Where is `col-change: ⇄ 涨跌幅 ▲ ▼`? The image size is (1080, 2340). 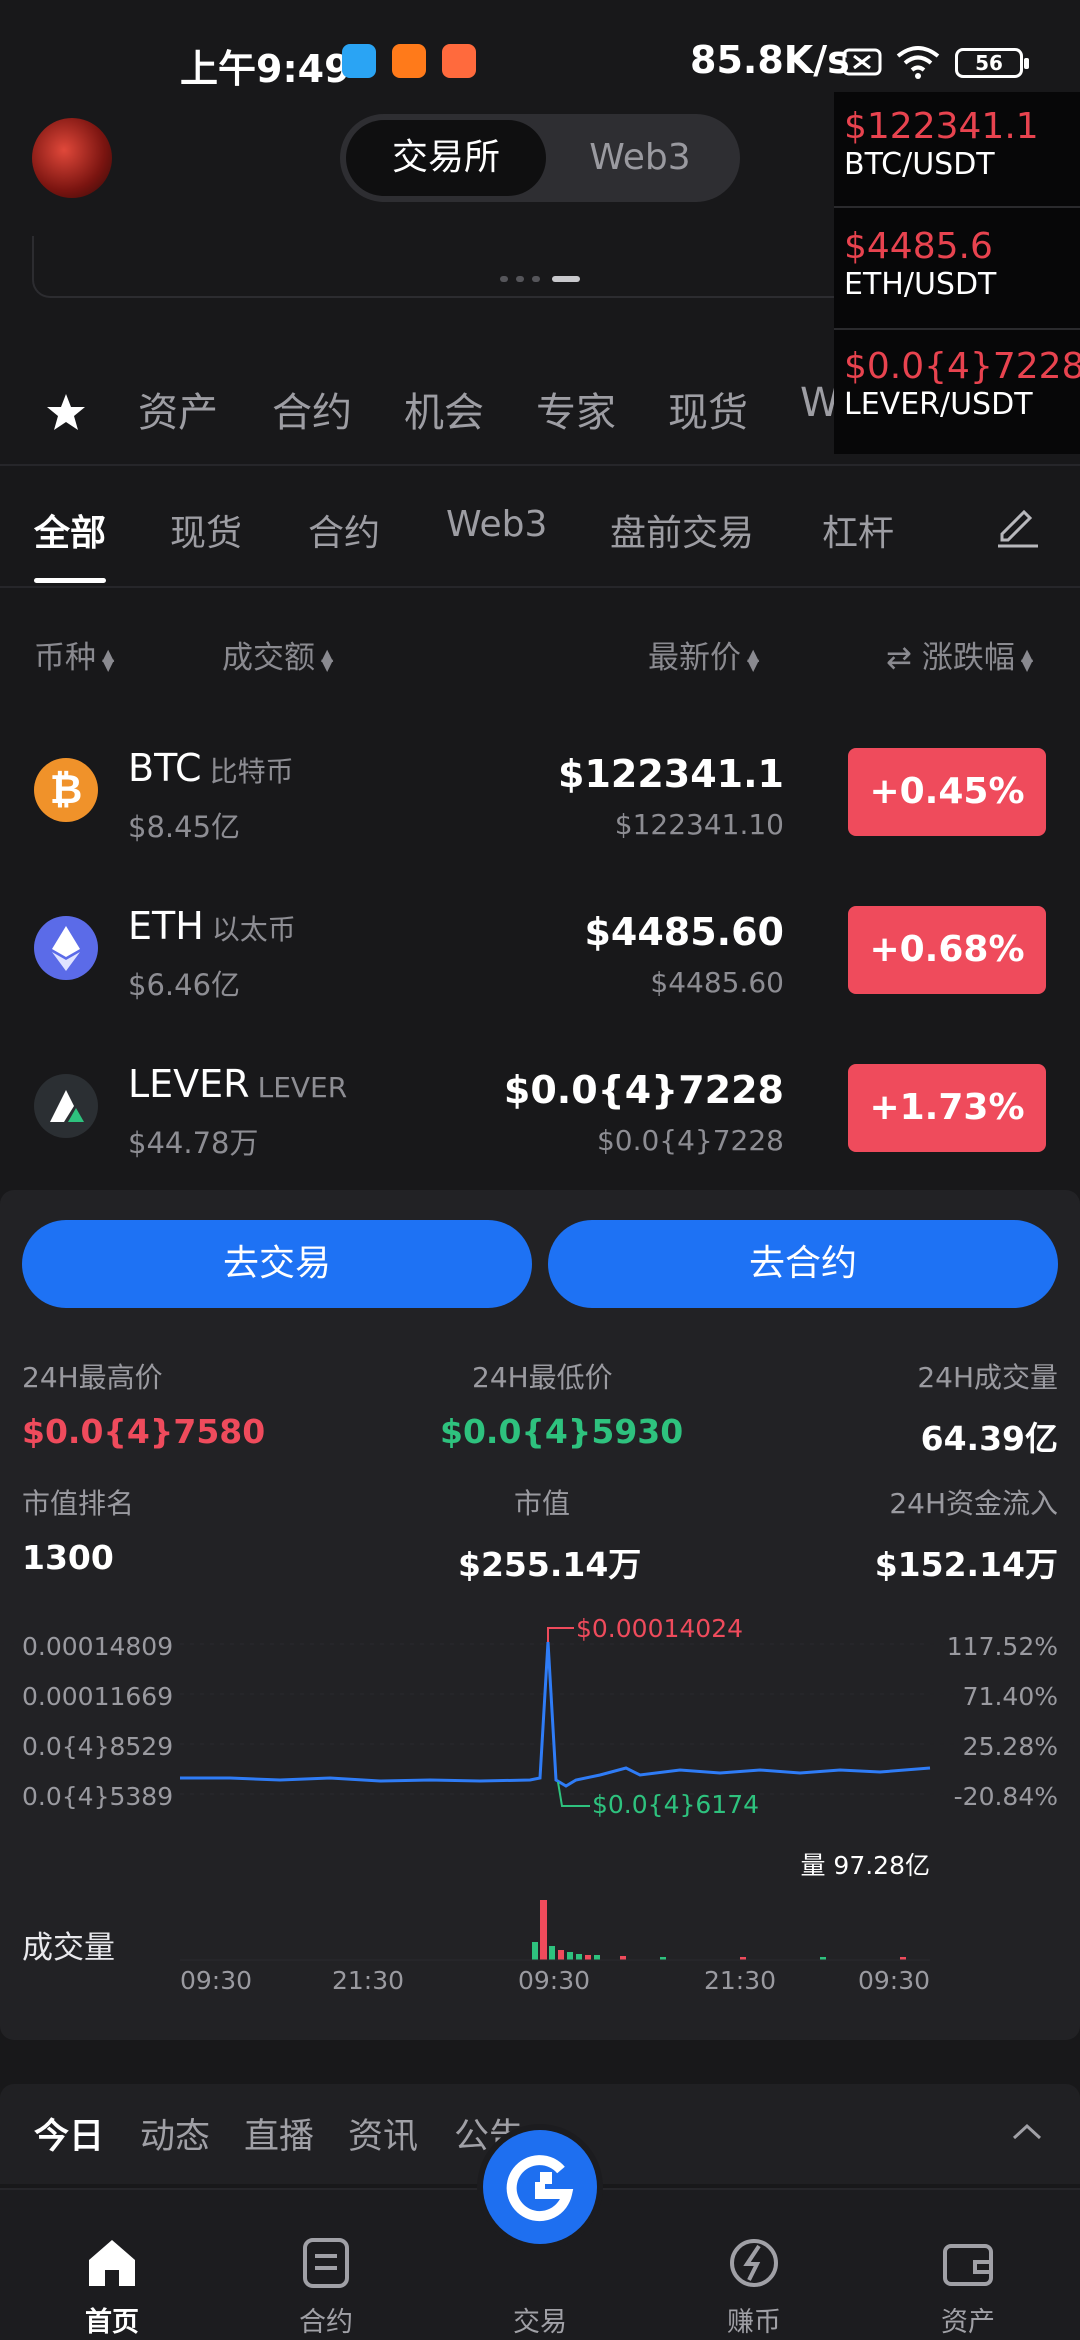 col-change: ⇄ 涨跌幅 ▲ ▼ is located at coordinates (959, 654).